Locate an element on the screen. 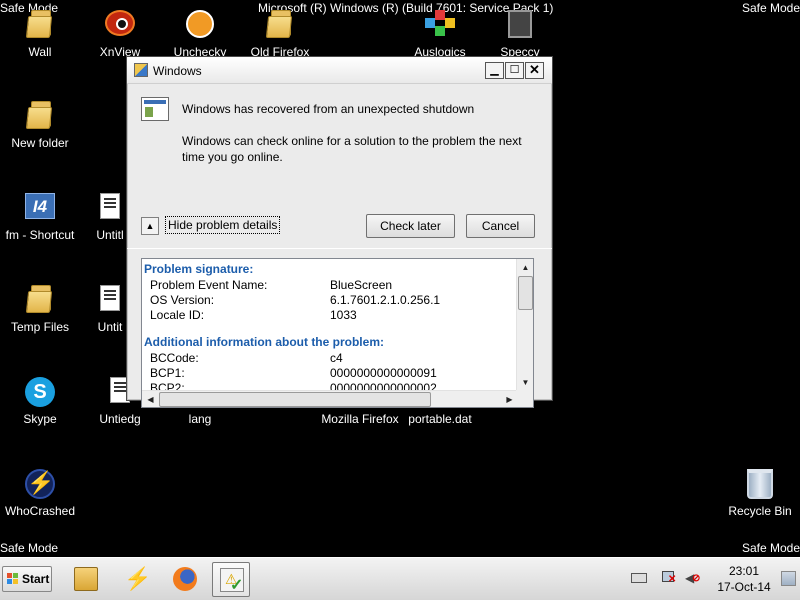 The image size is (800, 600). hide-problem-details-link: Hide problem details is located at coordinates (223, 225).